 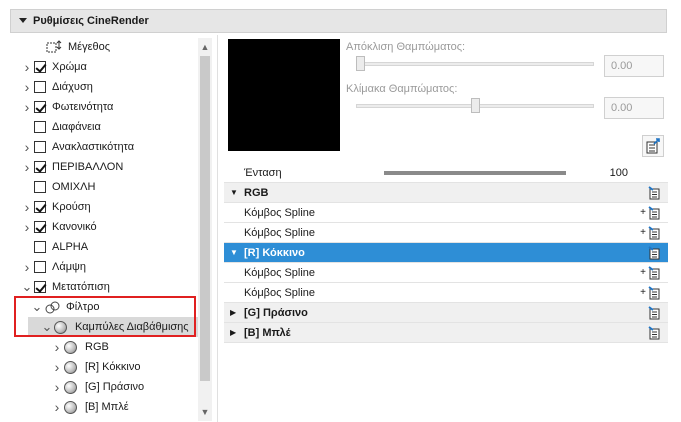 I want to click on tree-item-label: Μετατόπιση, so click(x=81, y=287).